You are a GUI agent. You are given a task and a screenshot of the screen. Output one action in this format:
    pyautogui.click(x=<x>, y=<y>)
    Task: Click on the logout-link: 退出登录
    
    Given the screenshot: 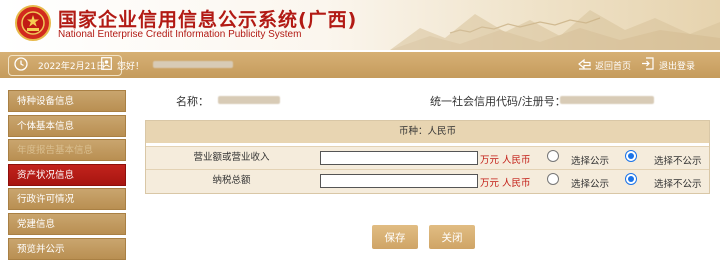 What is the action you would take?
    pyautogui.click(x=677, y=65)
    